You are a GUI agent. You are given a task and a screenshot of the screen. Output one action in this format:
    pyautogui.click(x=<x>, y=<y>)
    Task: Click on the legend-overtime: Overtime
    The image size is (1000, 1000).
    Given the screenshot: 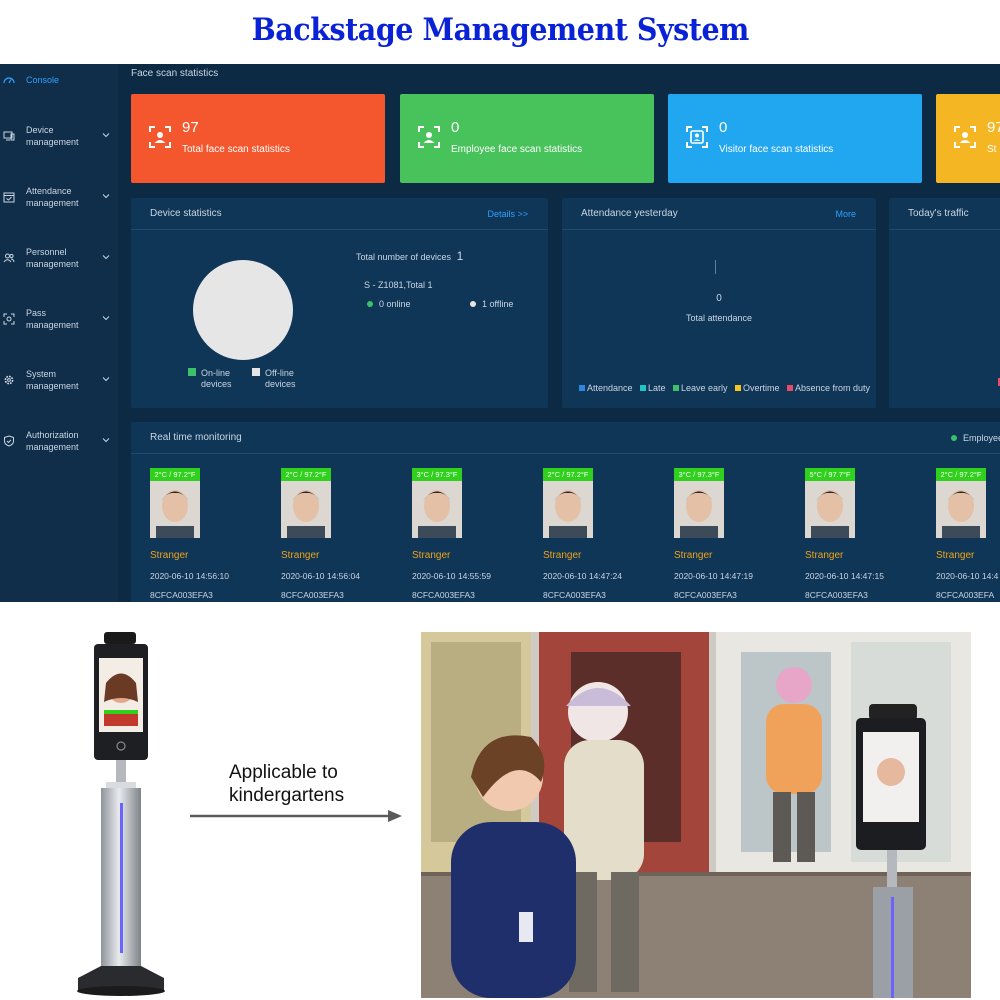 What is the action you would take?
    pyautogui.click(x=756, y=388)
    